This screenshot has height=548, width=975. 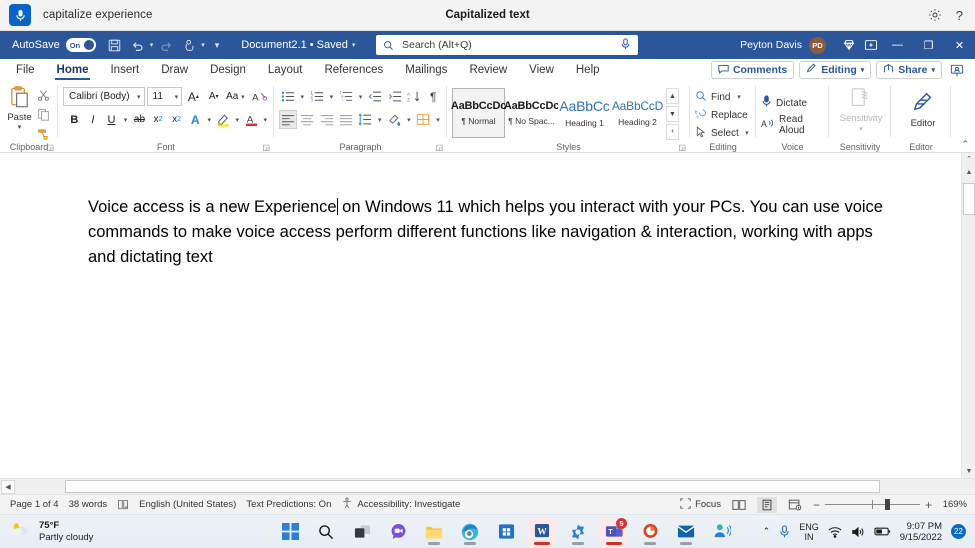 I want to click on copy-icon, so click(x=43, y=114).